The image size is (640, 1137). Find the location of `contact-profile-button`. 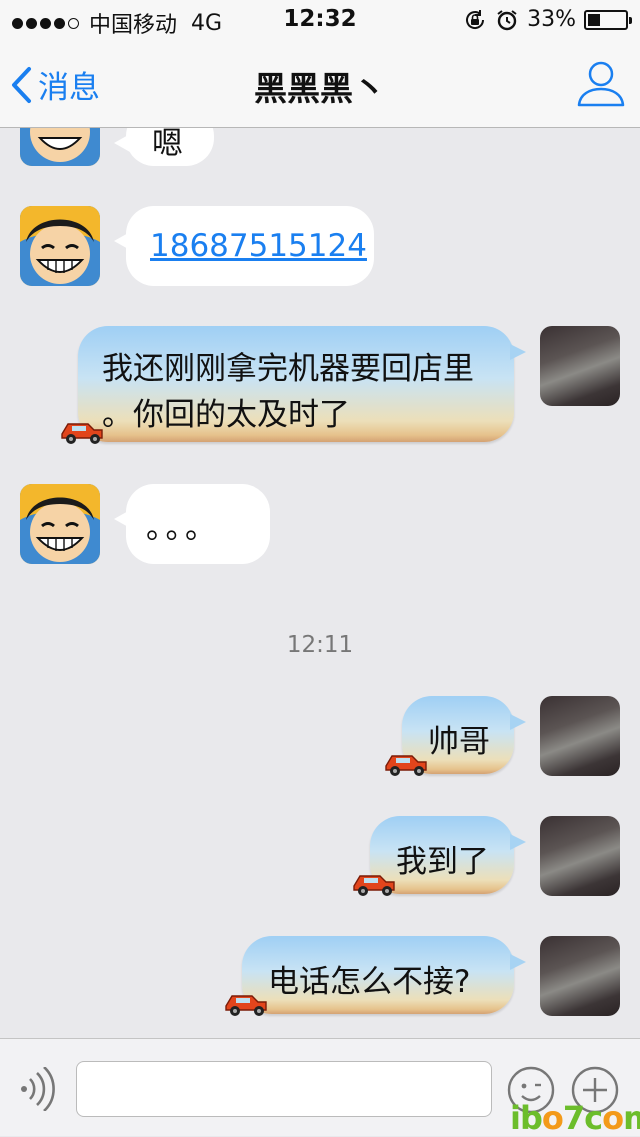

contact-profile-button is located at coordinates (601, 85).